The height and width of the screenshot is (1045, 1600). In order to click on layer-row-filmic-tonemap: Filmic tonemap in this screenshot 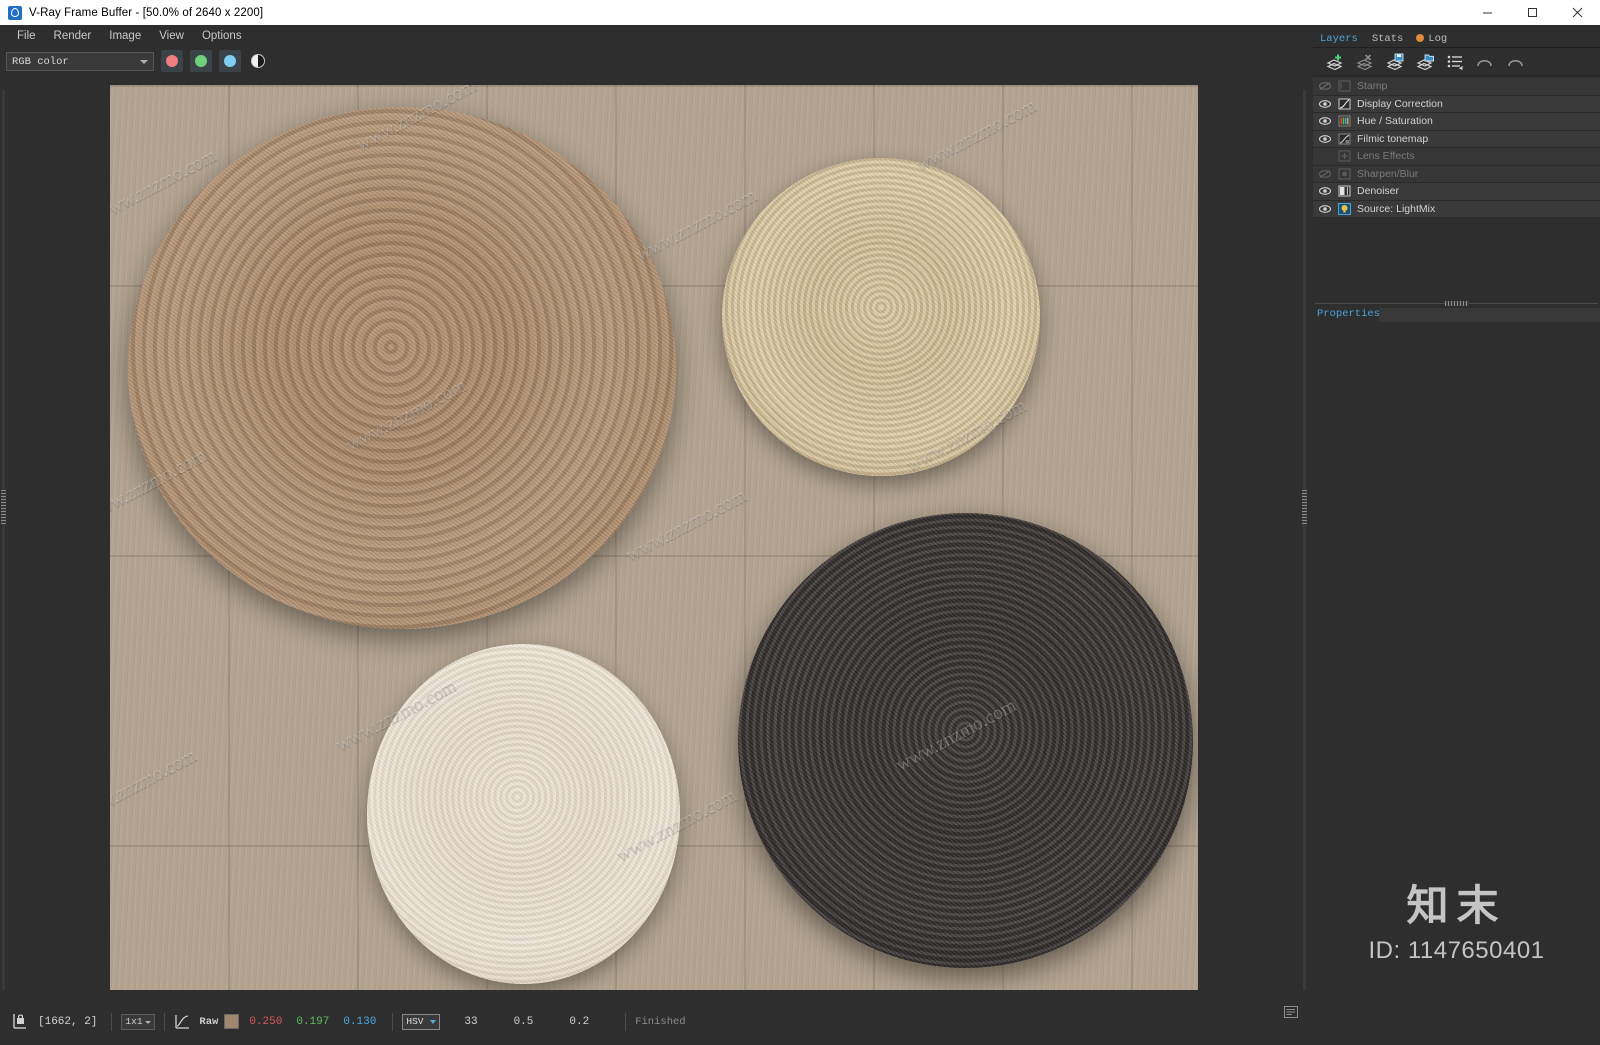, I will do `click(1456, 139)`.